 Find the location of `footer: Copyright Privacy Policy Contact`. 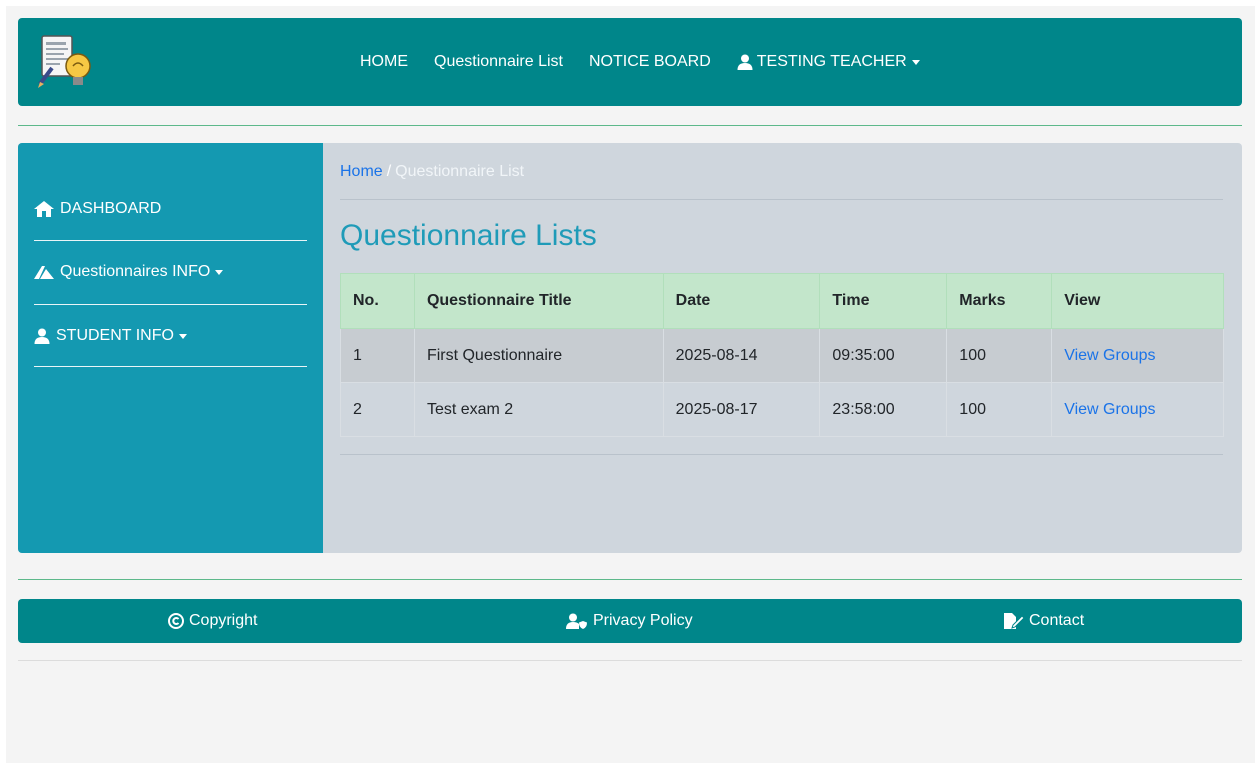

footer: Copyright Privacy Policy Contact is located at coordinates (630, 621).